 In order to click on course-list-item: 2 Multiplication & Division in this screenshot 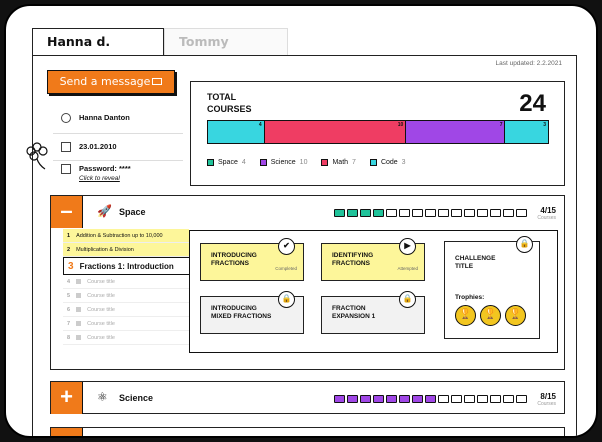, I will do `click(126, 250)`.